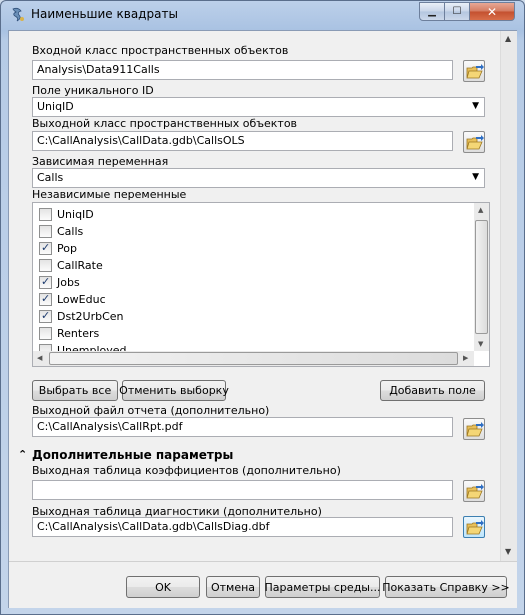  I want to click on ok-button: OK, so click(163, 587).